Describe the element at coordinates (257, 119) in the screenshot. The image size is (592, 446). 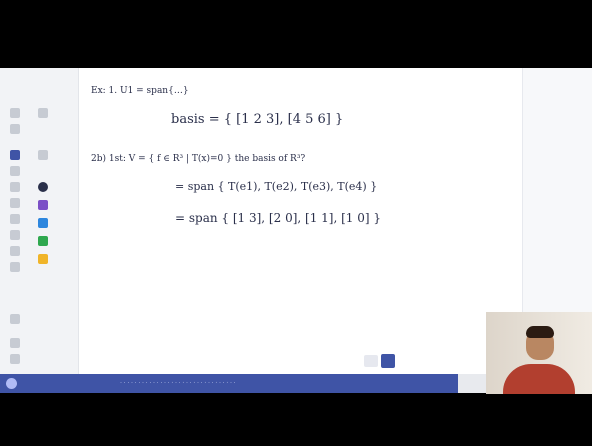
I see `handwriting-line-2: basis = { [1 2 3], [4 5 6] }` at that location.